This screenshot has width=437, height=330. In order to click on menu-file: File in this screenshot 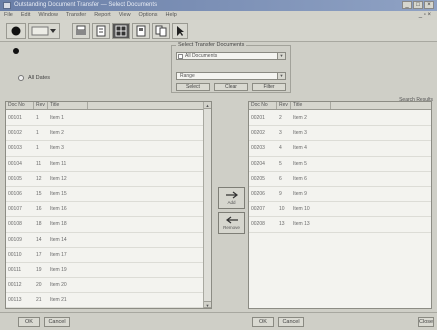, I will do `click(8, 15)`.